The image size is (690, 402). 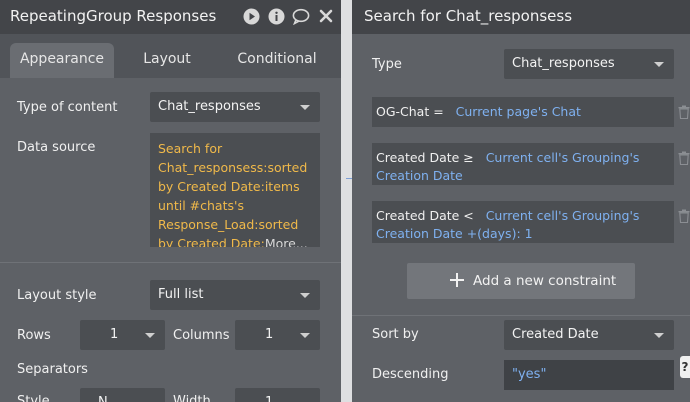 I want to click on type-dropdown: Chat_responses, so click(x=589, y=64).